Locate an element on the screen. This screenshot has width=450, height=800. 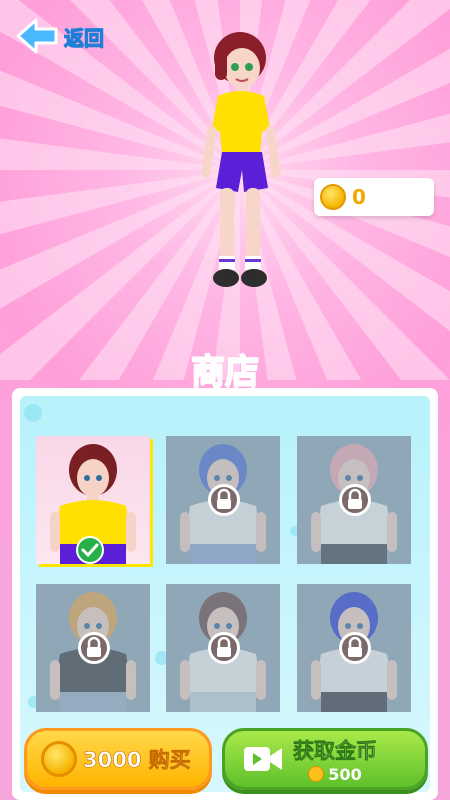
get-coins-button: 获取金币 500 is located at coordinates (325, 759).